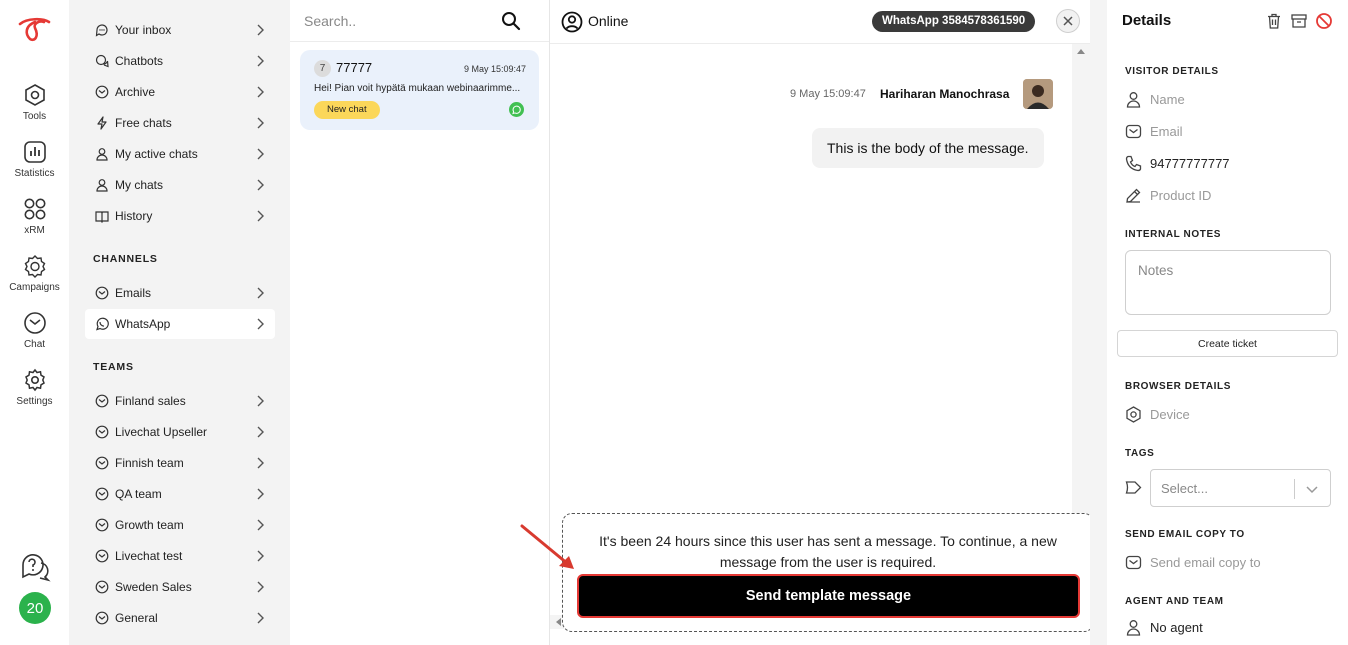 The width and height of the screenshot is (1348, 645). What do you see at coordinates (102, 216) in the screenshot?
I see `book-icon` at bounding box center [102, 216].